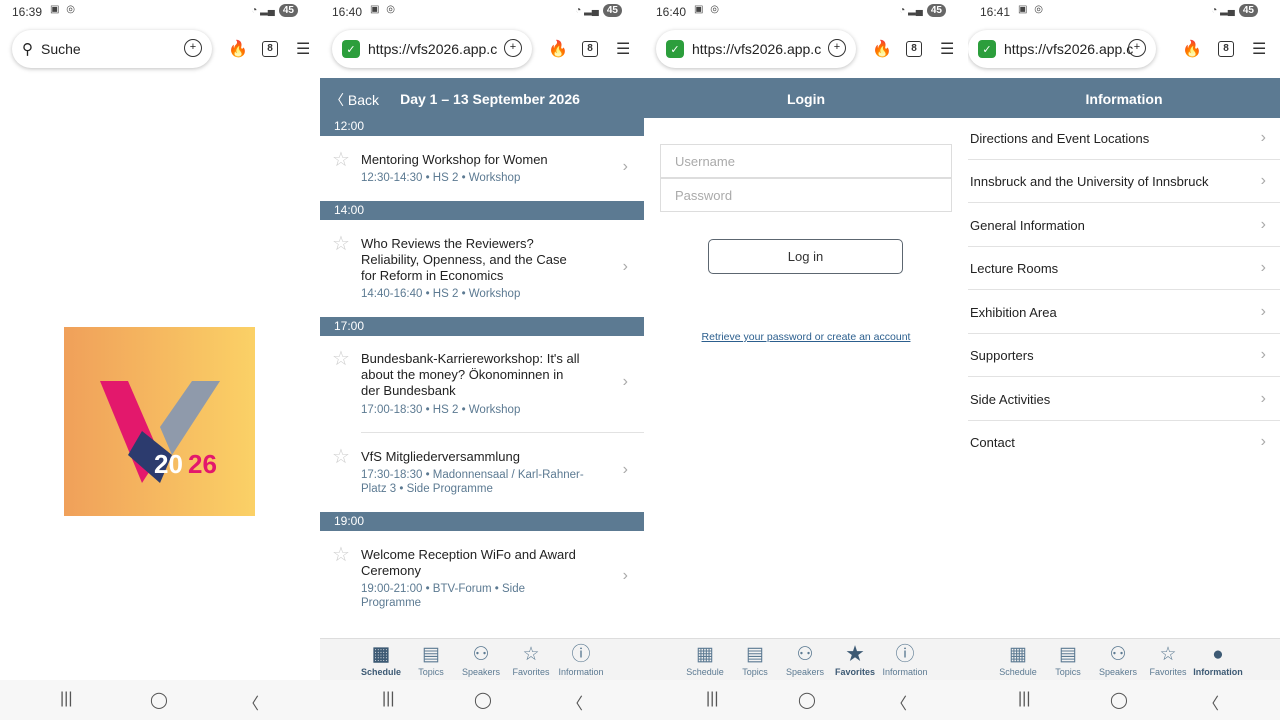 This screenshot has width=1280, height=720. Describe the element at coordinates (1124, 225) in the screenshot. I see `info-item: General Information ›` at that location.